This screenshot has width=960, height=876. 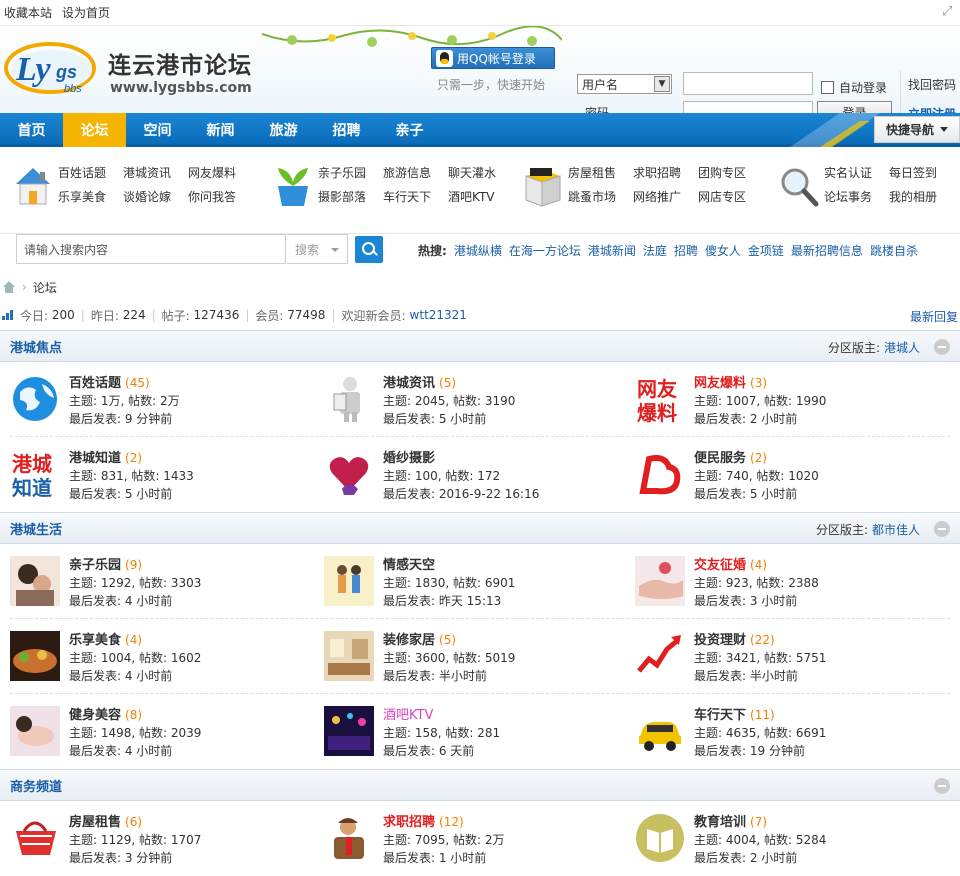 I want to click on category-link: 亲子乐园, so click(x=350, y=172).